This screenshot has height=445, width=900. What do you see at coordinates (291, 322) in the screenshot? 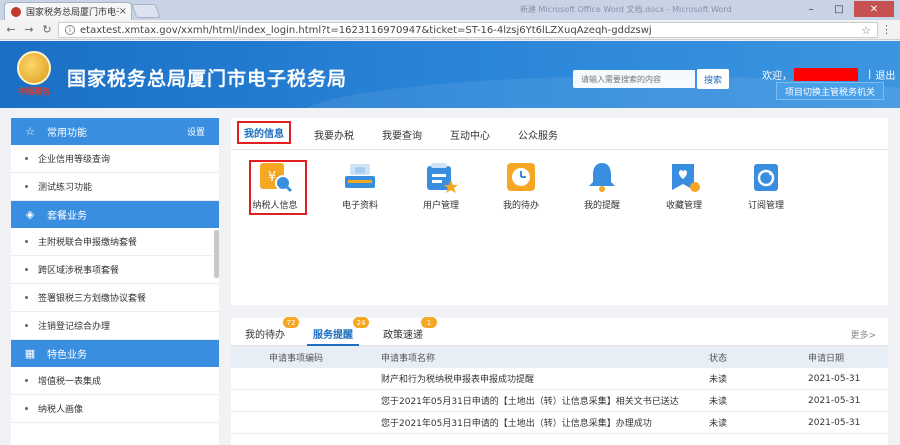
I see `todo-badge: 72` at bounding box center [291, 322].